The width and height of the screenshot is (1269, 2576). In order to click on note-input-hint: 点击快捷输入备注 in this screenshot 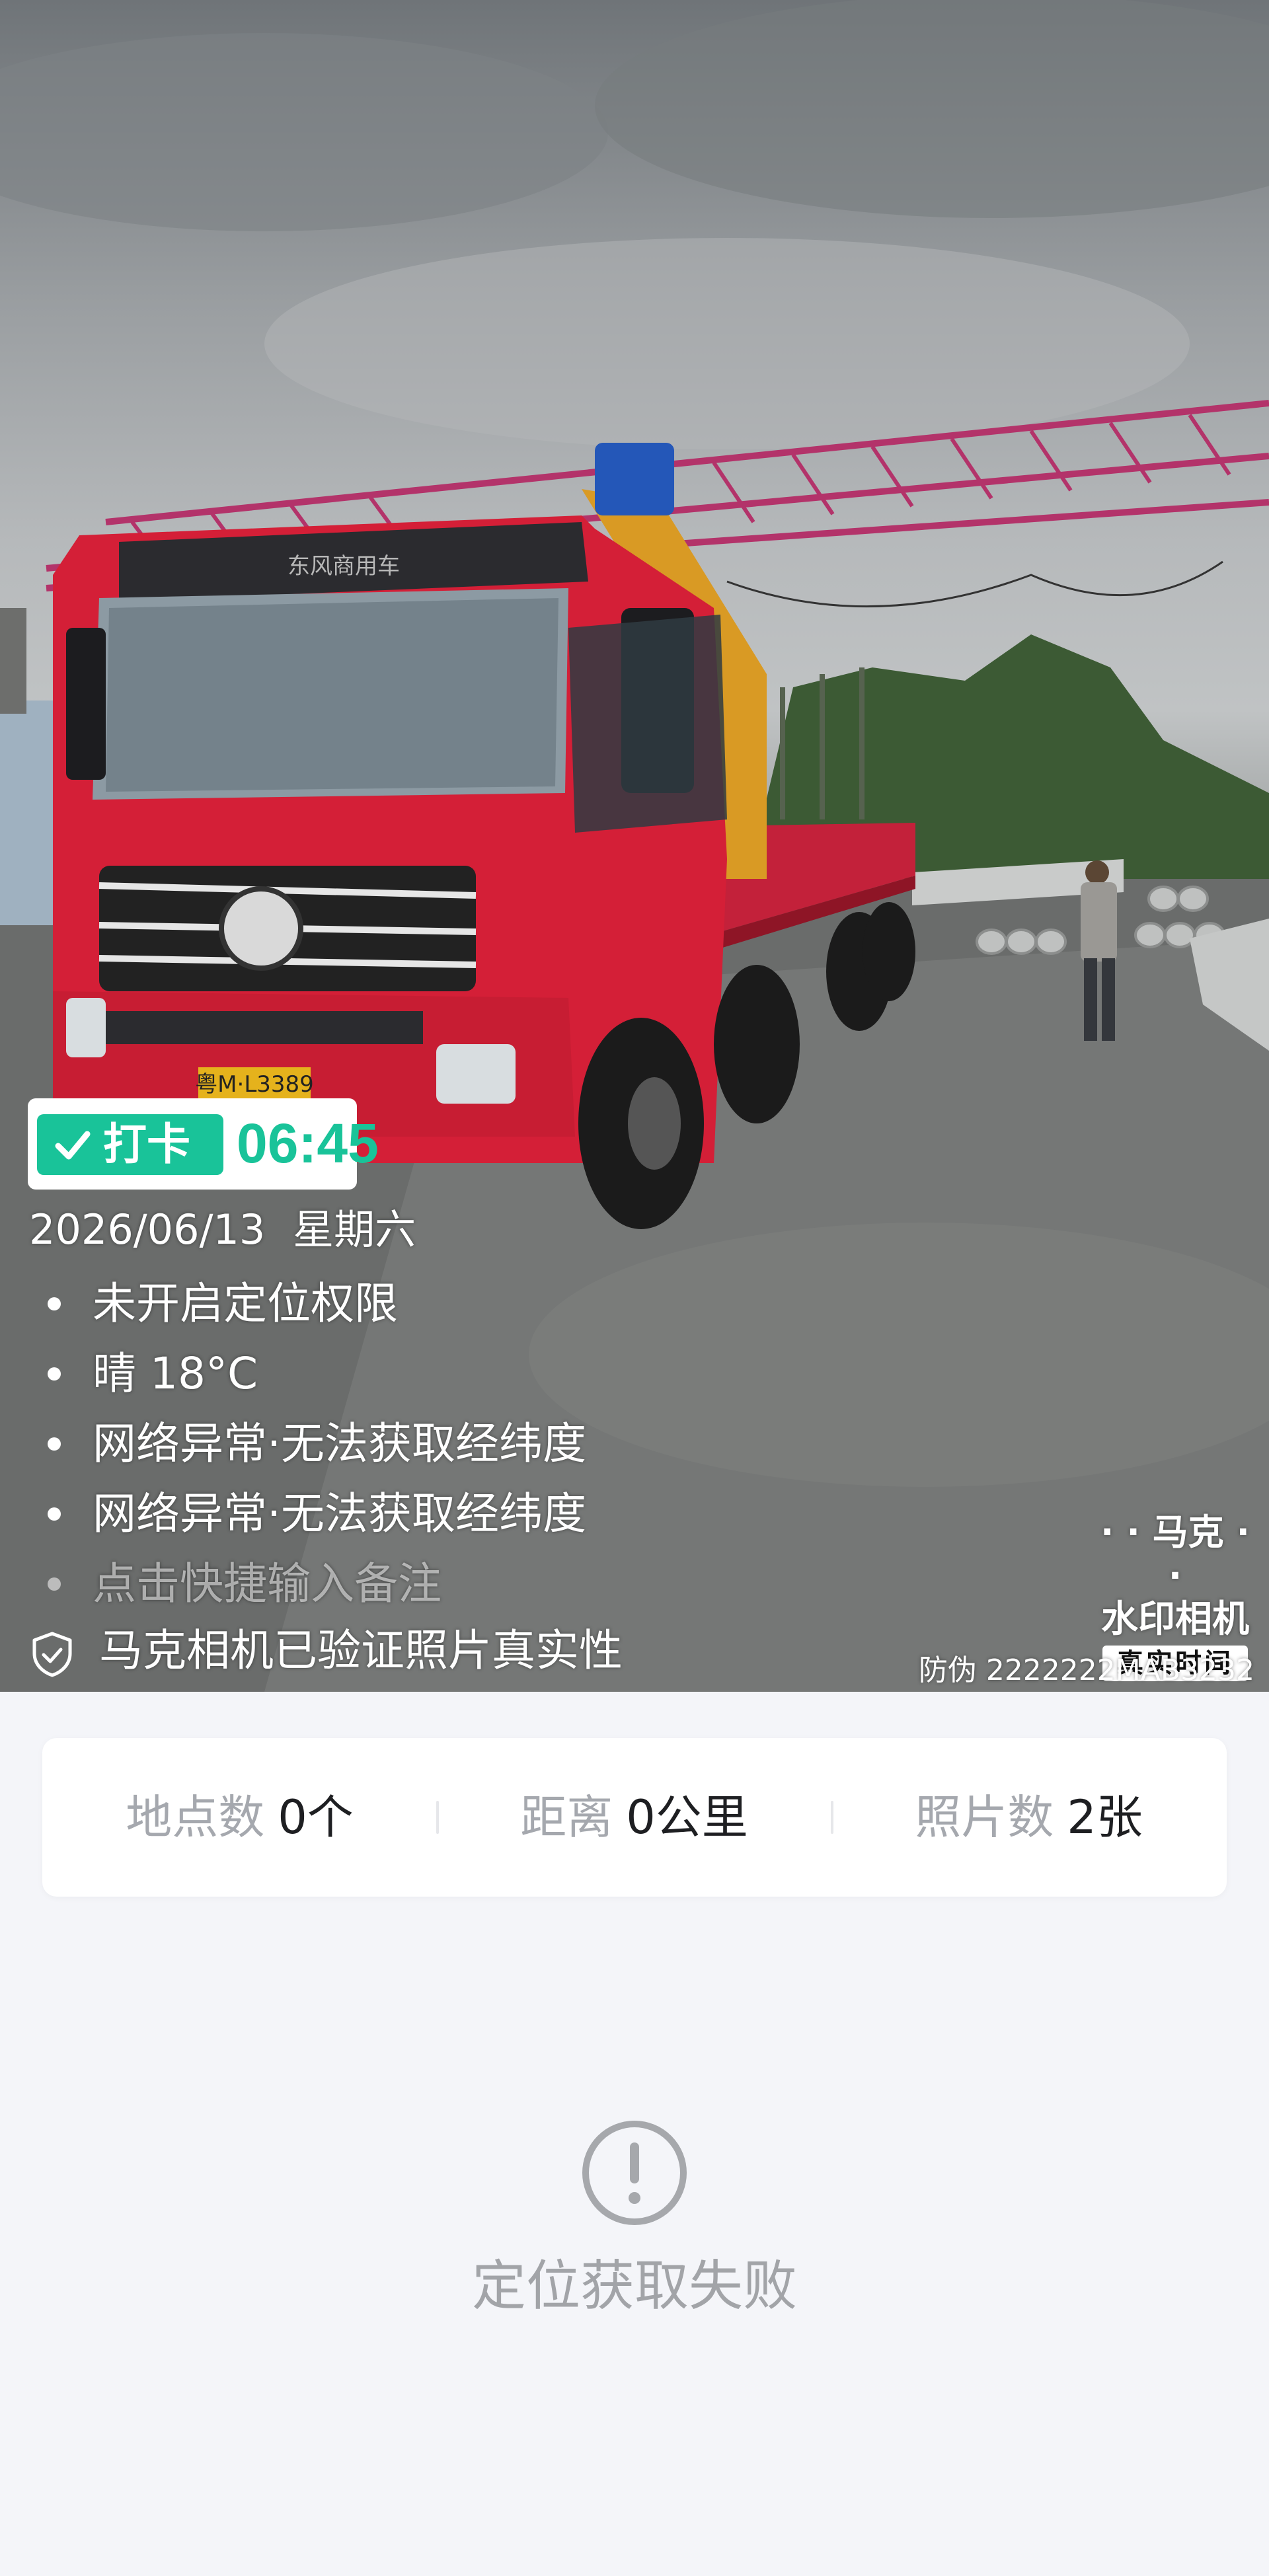, I will do `click(313, 1584)`.